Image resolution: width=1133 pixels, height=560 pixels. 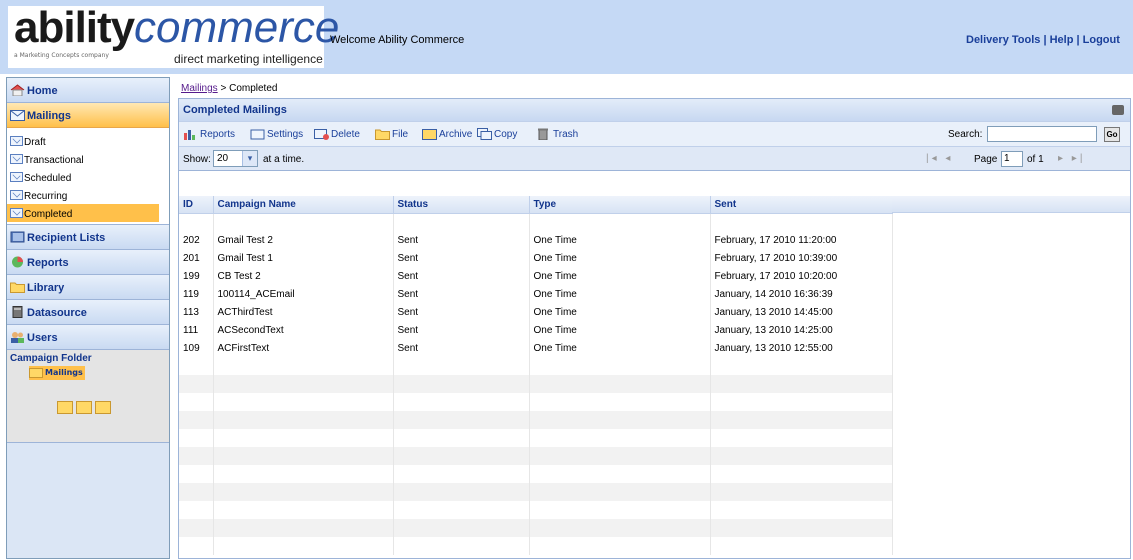 I want to click on reports-button: Reports, so click(x=209, y=135).